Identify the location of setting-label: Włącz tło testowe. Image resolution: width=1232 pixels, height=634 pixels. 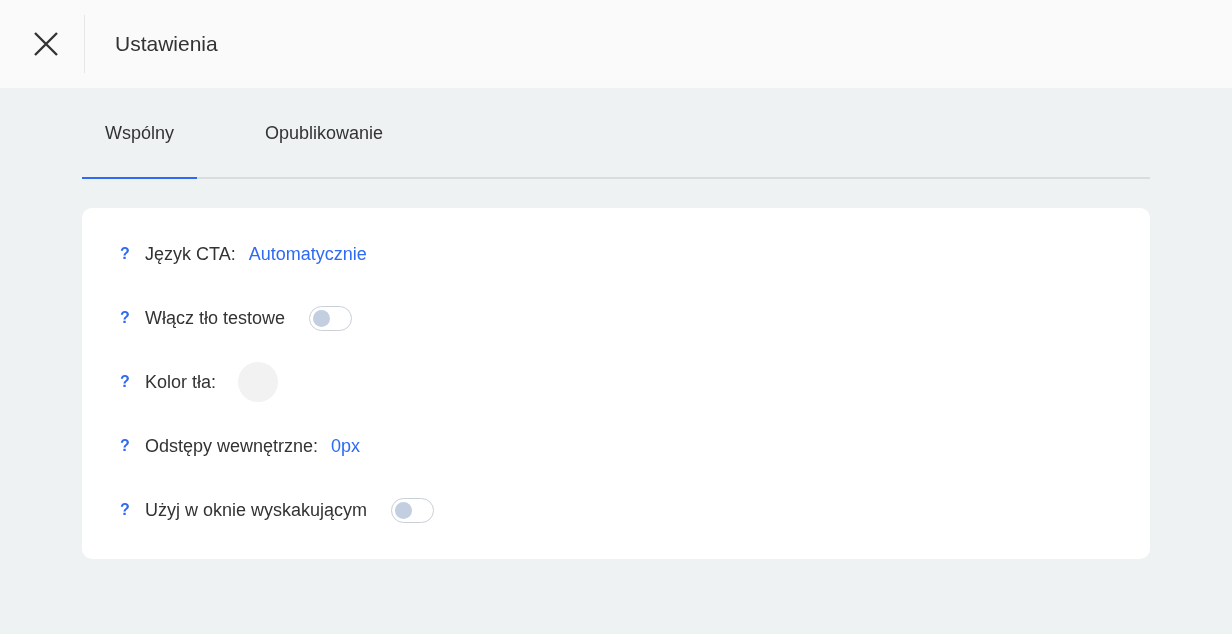
(215, 318).